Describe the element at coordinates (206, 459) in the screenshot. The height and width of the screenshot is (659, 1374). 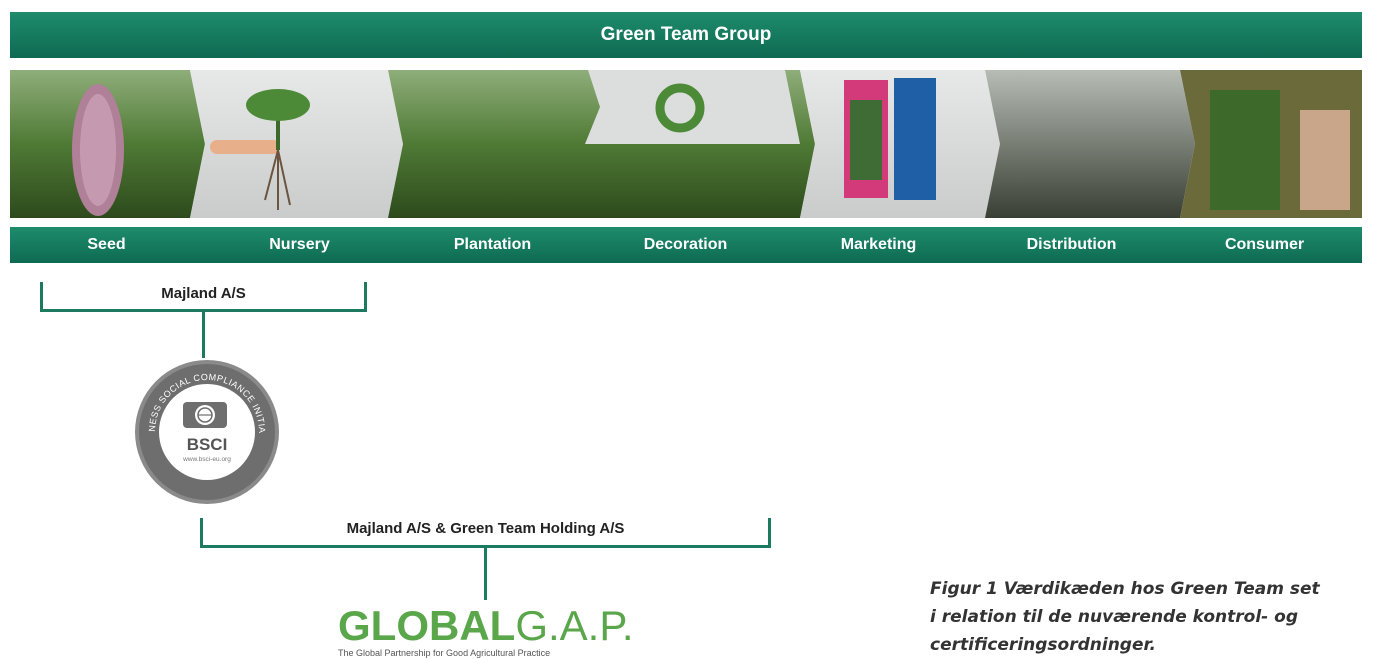
I see `bsci-url: www.bsci-eu.org` at that location.